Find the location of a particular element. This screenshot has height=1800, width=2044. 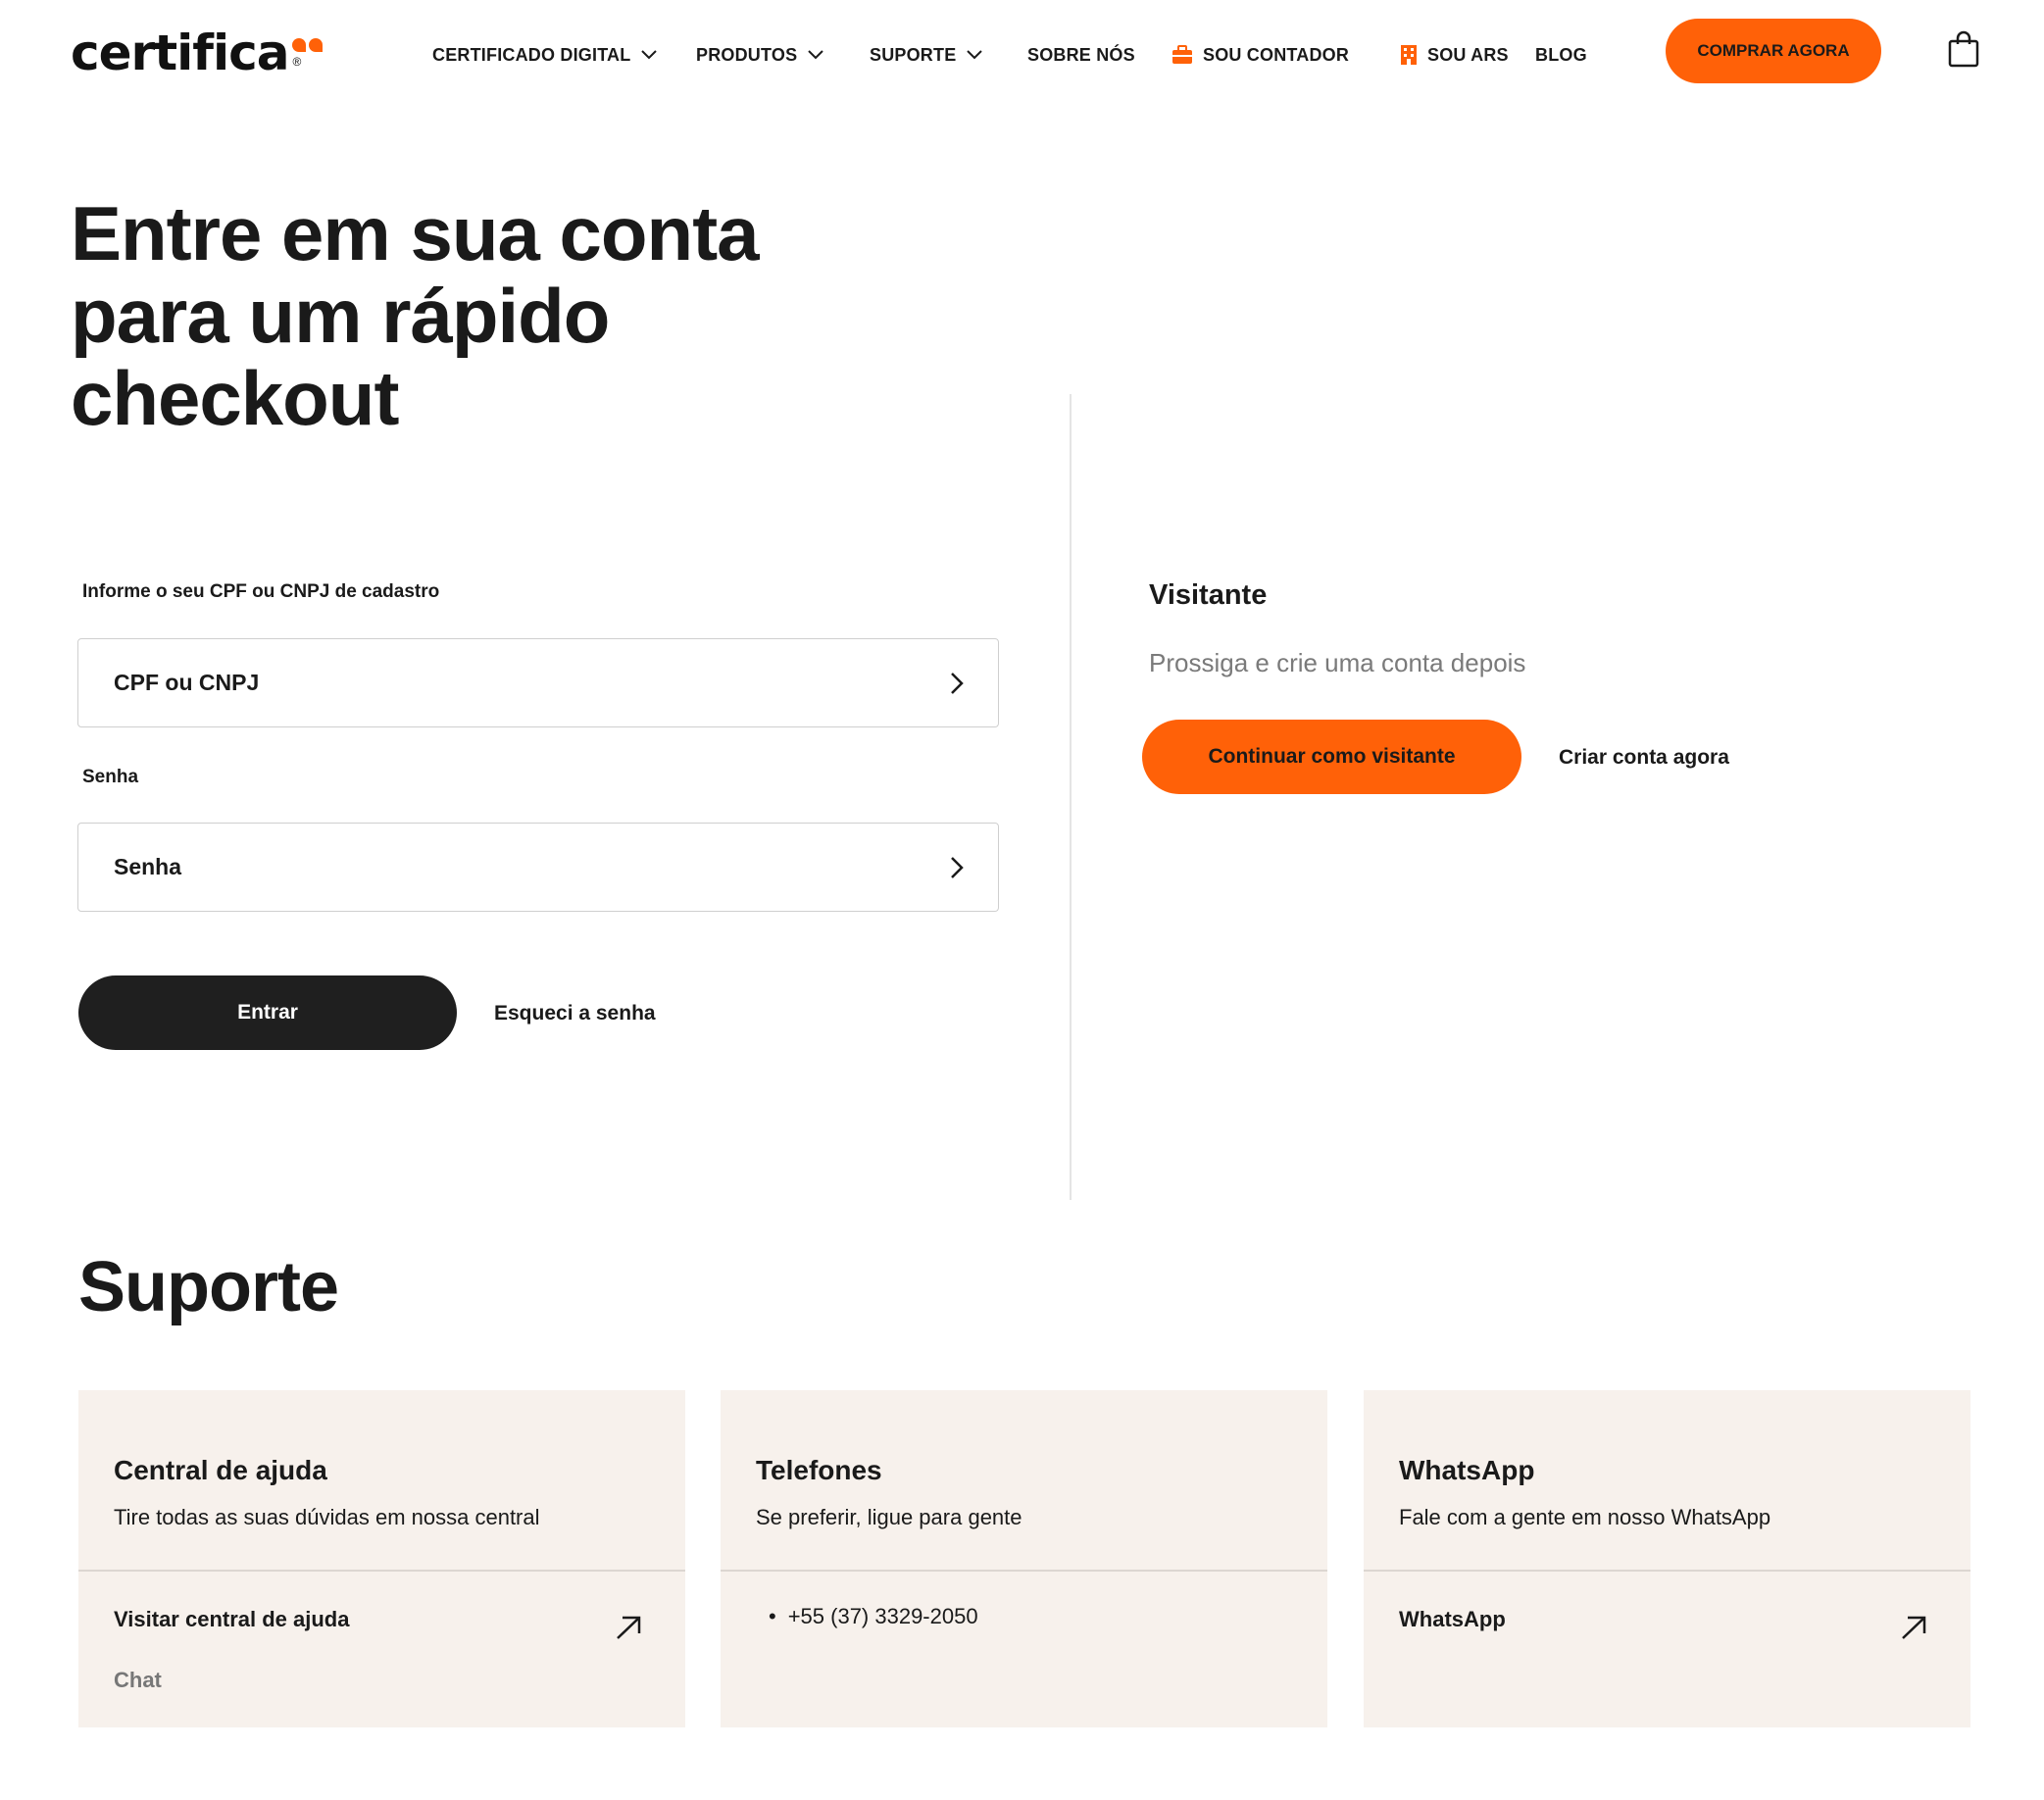

nav-sobre-nos: SOBRE NÓS is located at coordinates (1081, 55).